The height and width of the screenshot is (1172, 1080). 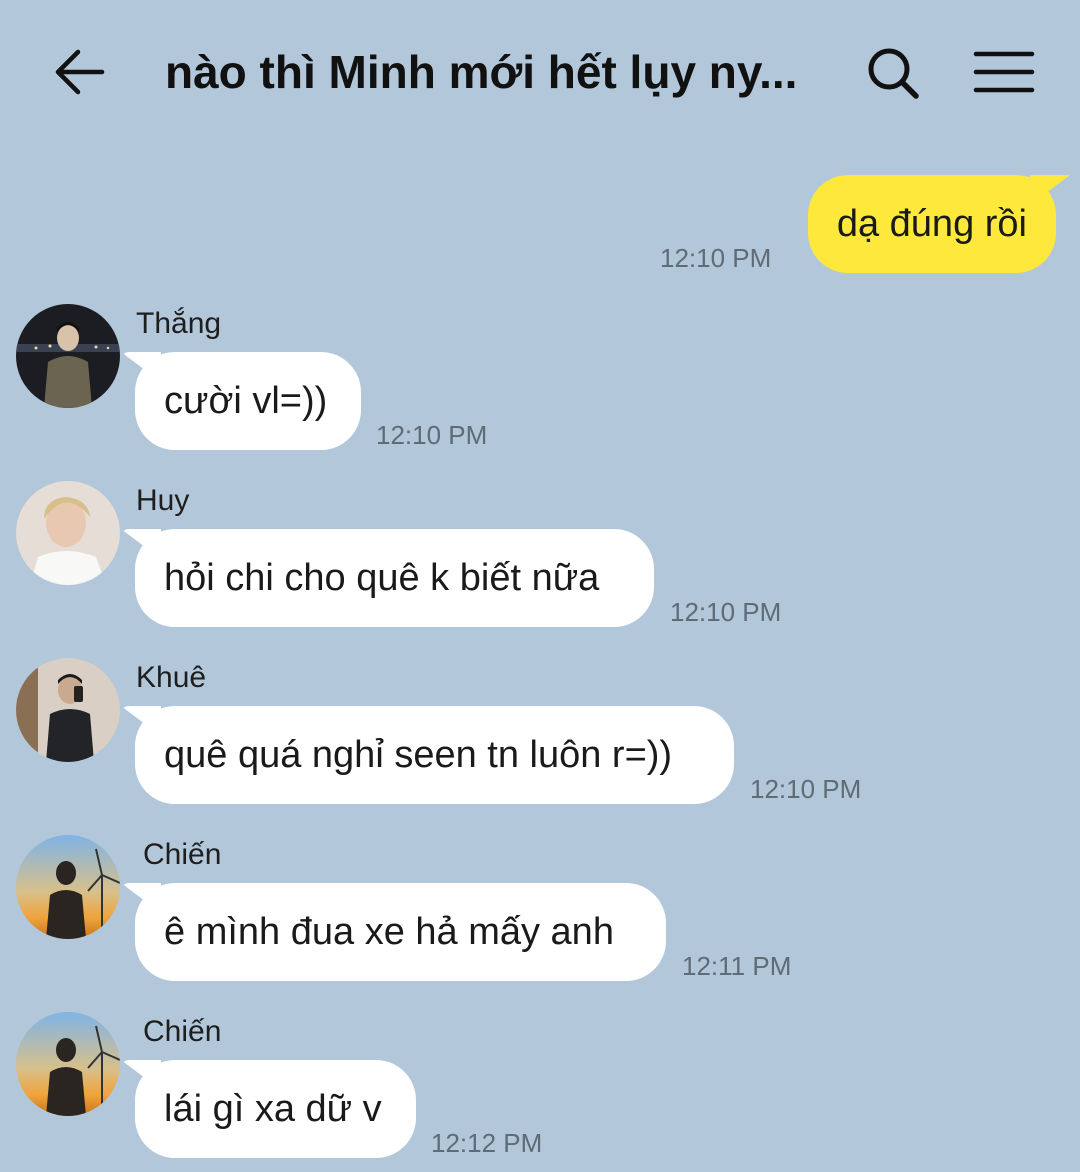 What do you see at coordinates (382, 578) in the screenshot?
I see `message-text: hỏi chi cho quê k biết nữa` at bounding box center [382, 578].